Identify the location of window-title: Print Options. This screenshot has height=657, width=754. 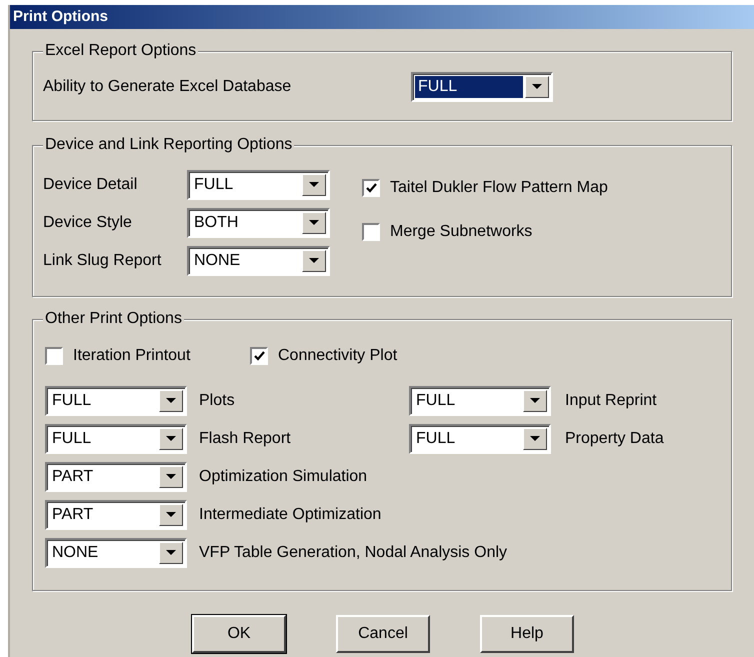
(60, 16).